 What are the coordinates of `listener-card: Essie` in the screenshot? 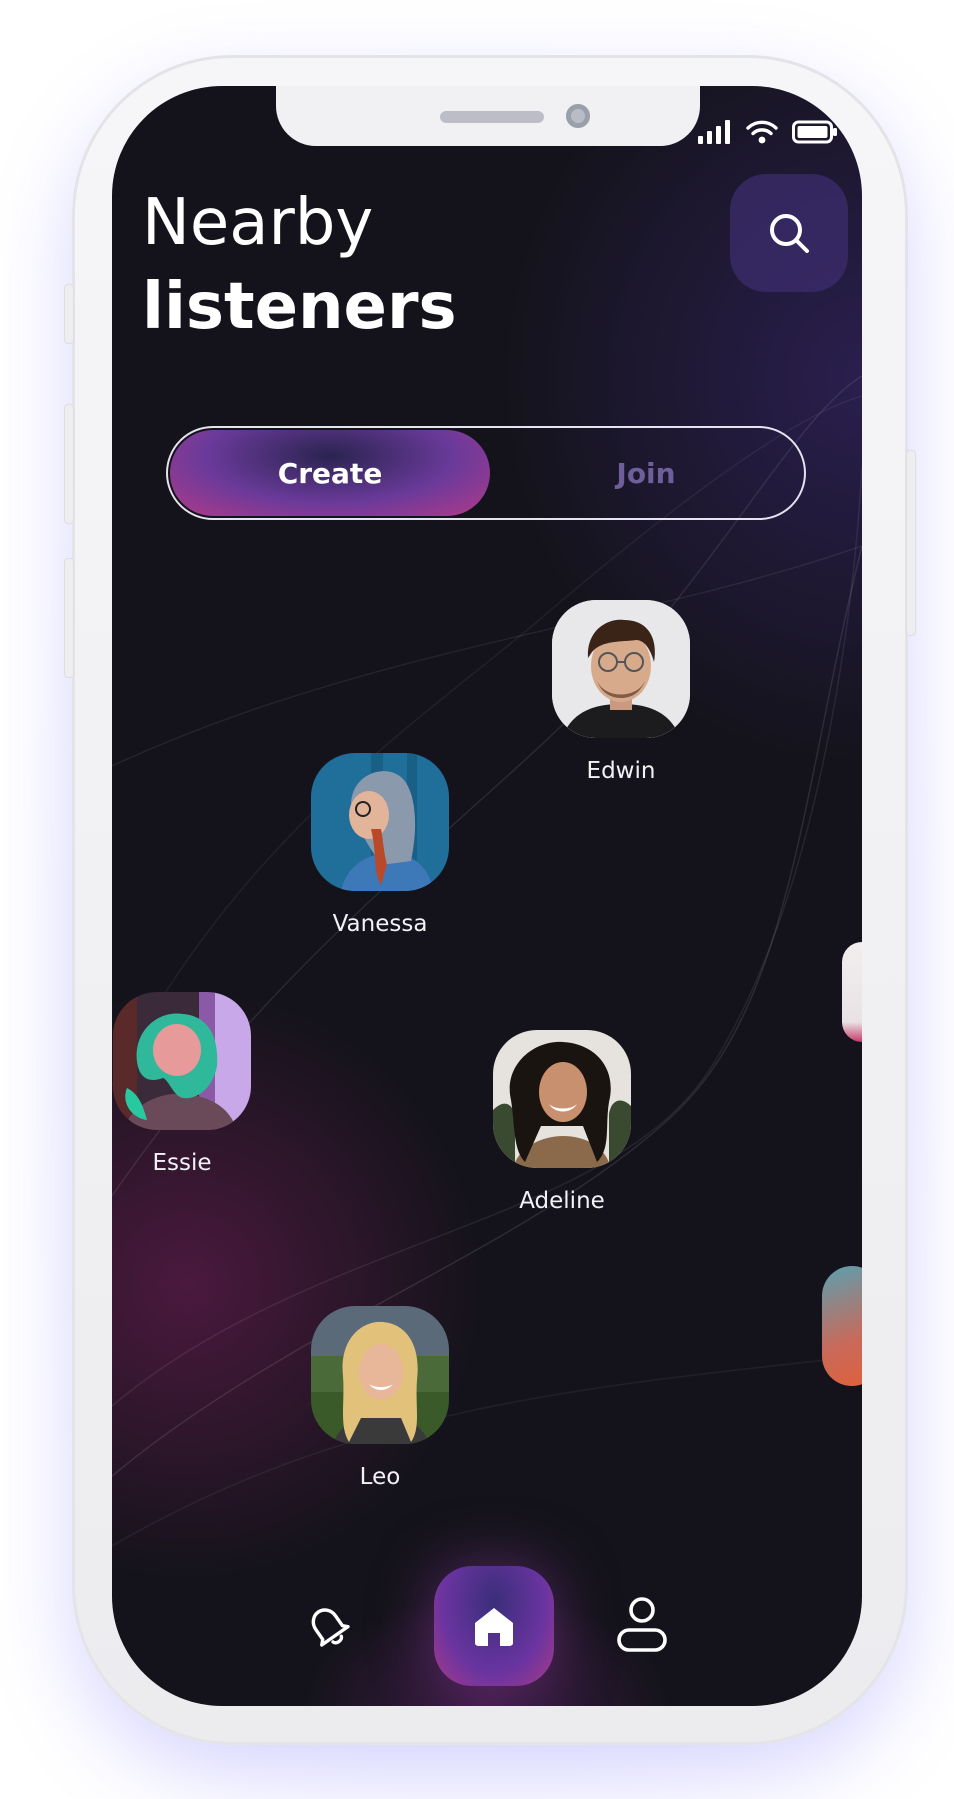 It's located at (182, 1084).